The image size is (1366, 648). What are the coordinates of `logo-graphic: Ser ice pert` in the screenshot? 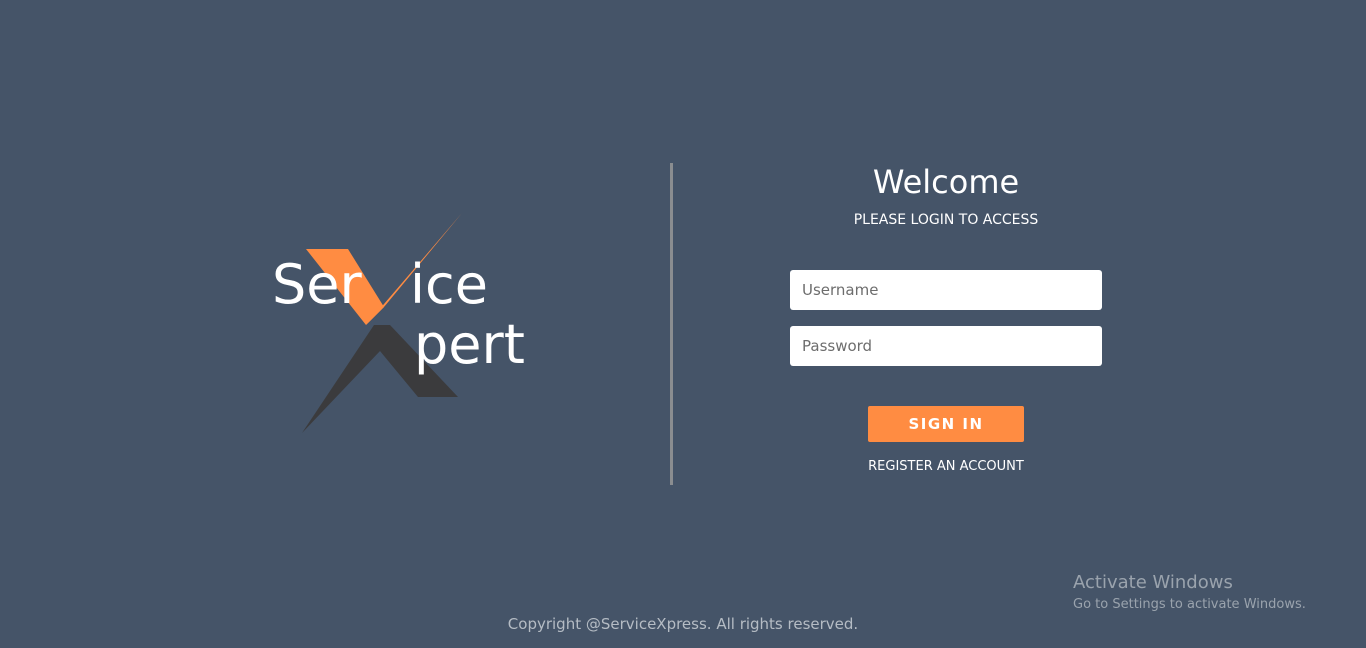 It's located at (398, 323).